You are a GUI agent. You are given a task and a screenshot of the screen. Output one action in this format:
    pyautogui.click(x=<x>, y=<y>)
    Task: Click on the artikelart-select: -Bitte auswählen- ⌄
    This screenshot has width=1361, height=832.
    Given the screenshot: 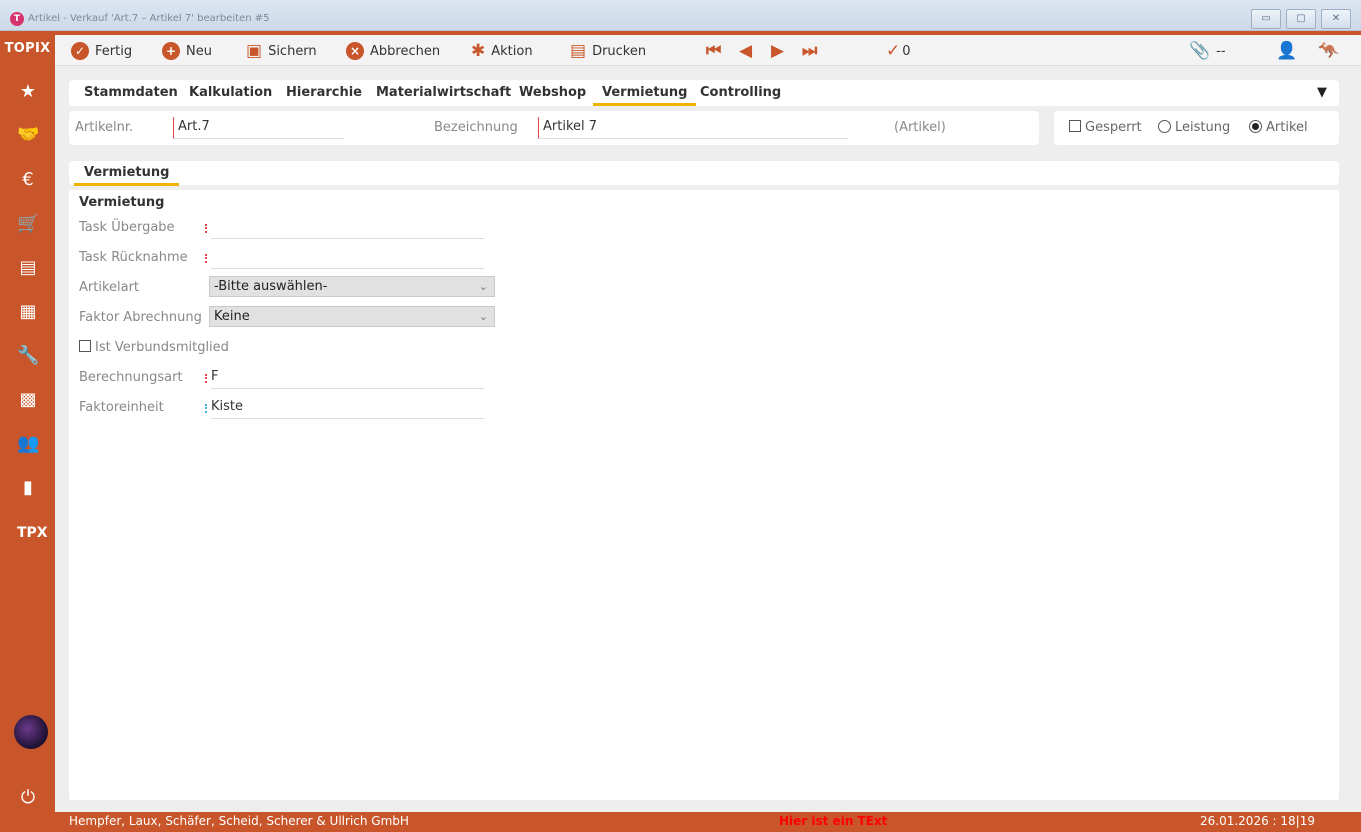 What is the action you would take?
    pyautogui.click(x=352, y=286)
    